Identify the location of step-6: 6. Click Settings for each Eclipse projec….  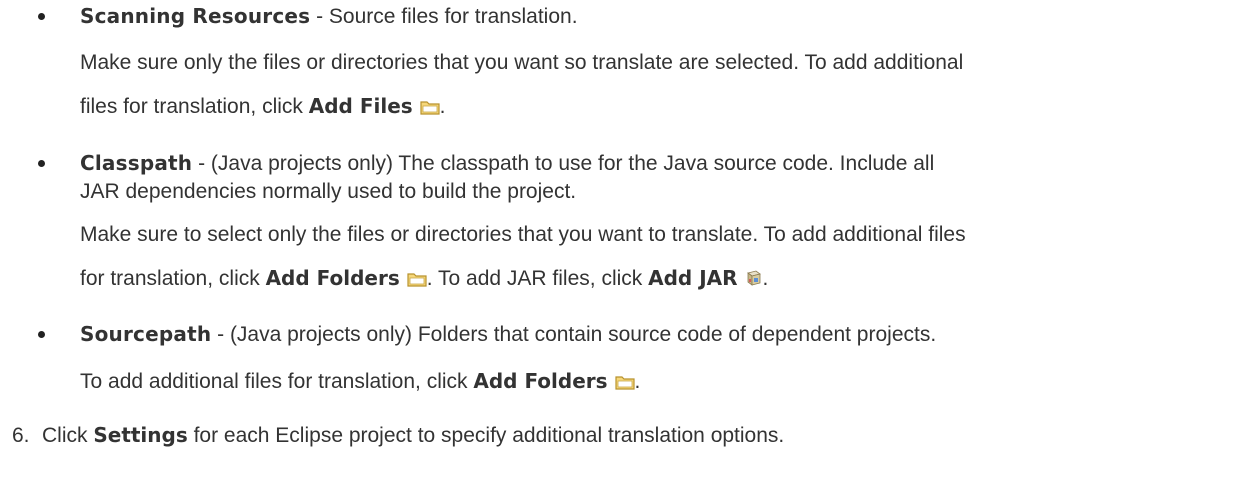
(398, 435).